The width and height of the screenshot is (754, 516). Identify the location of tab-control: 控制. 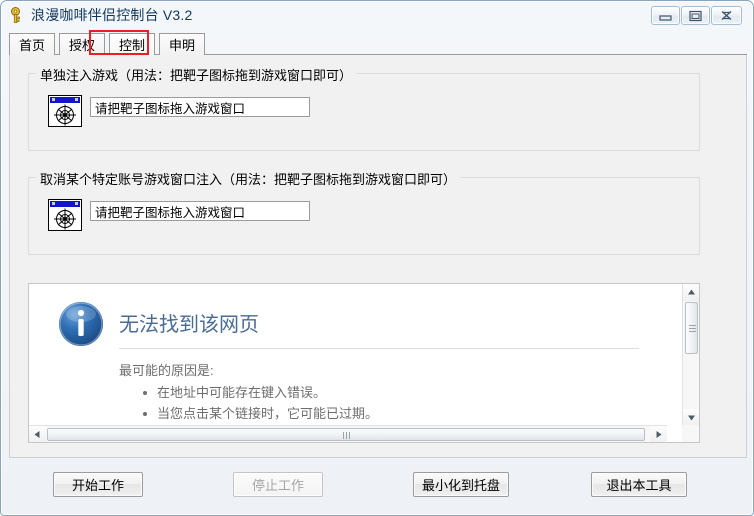
(132, 44).